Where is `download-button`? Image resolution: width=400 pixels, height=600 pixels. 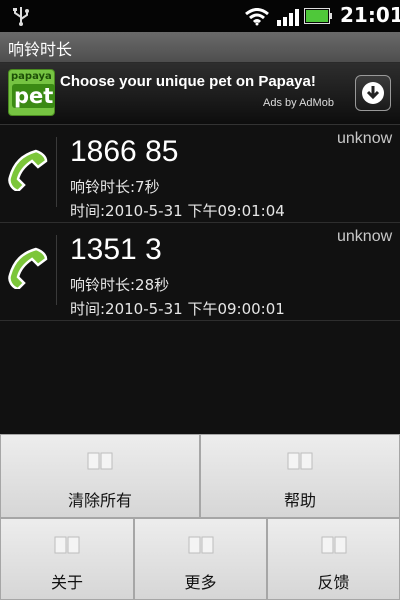 download-button is located at coordinates (373, 93).